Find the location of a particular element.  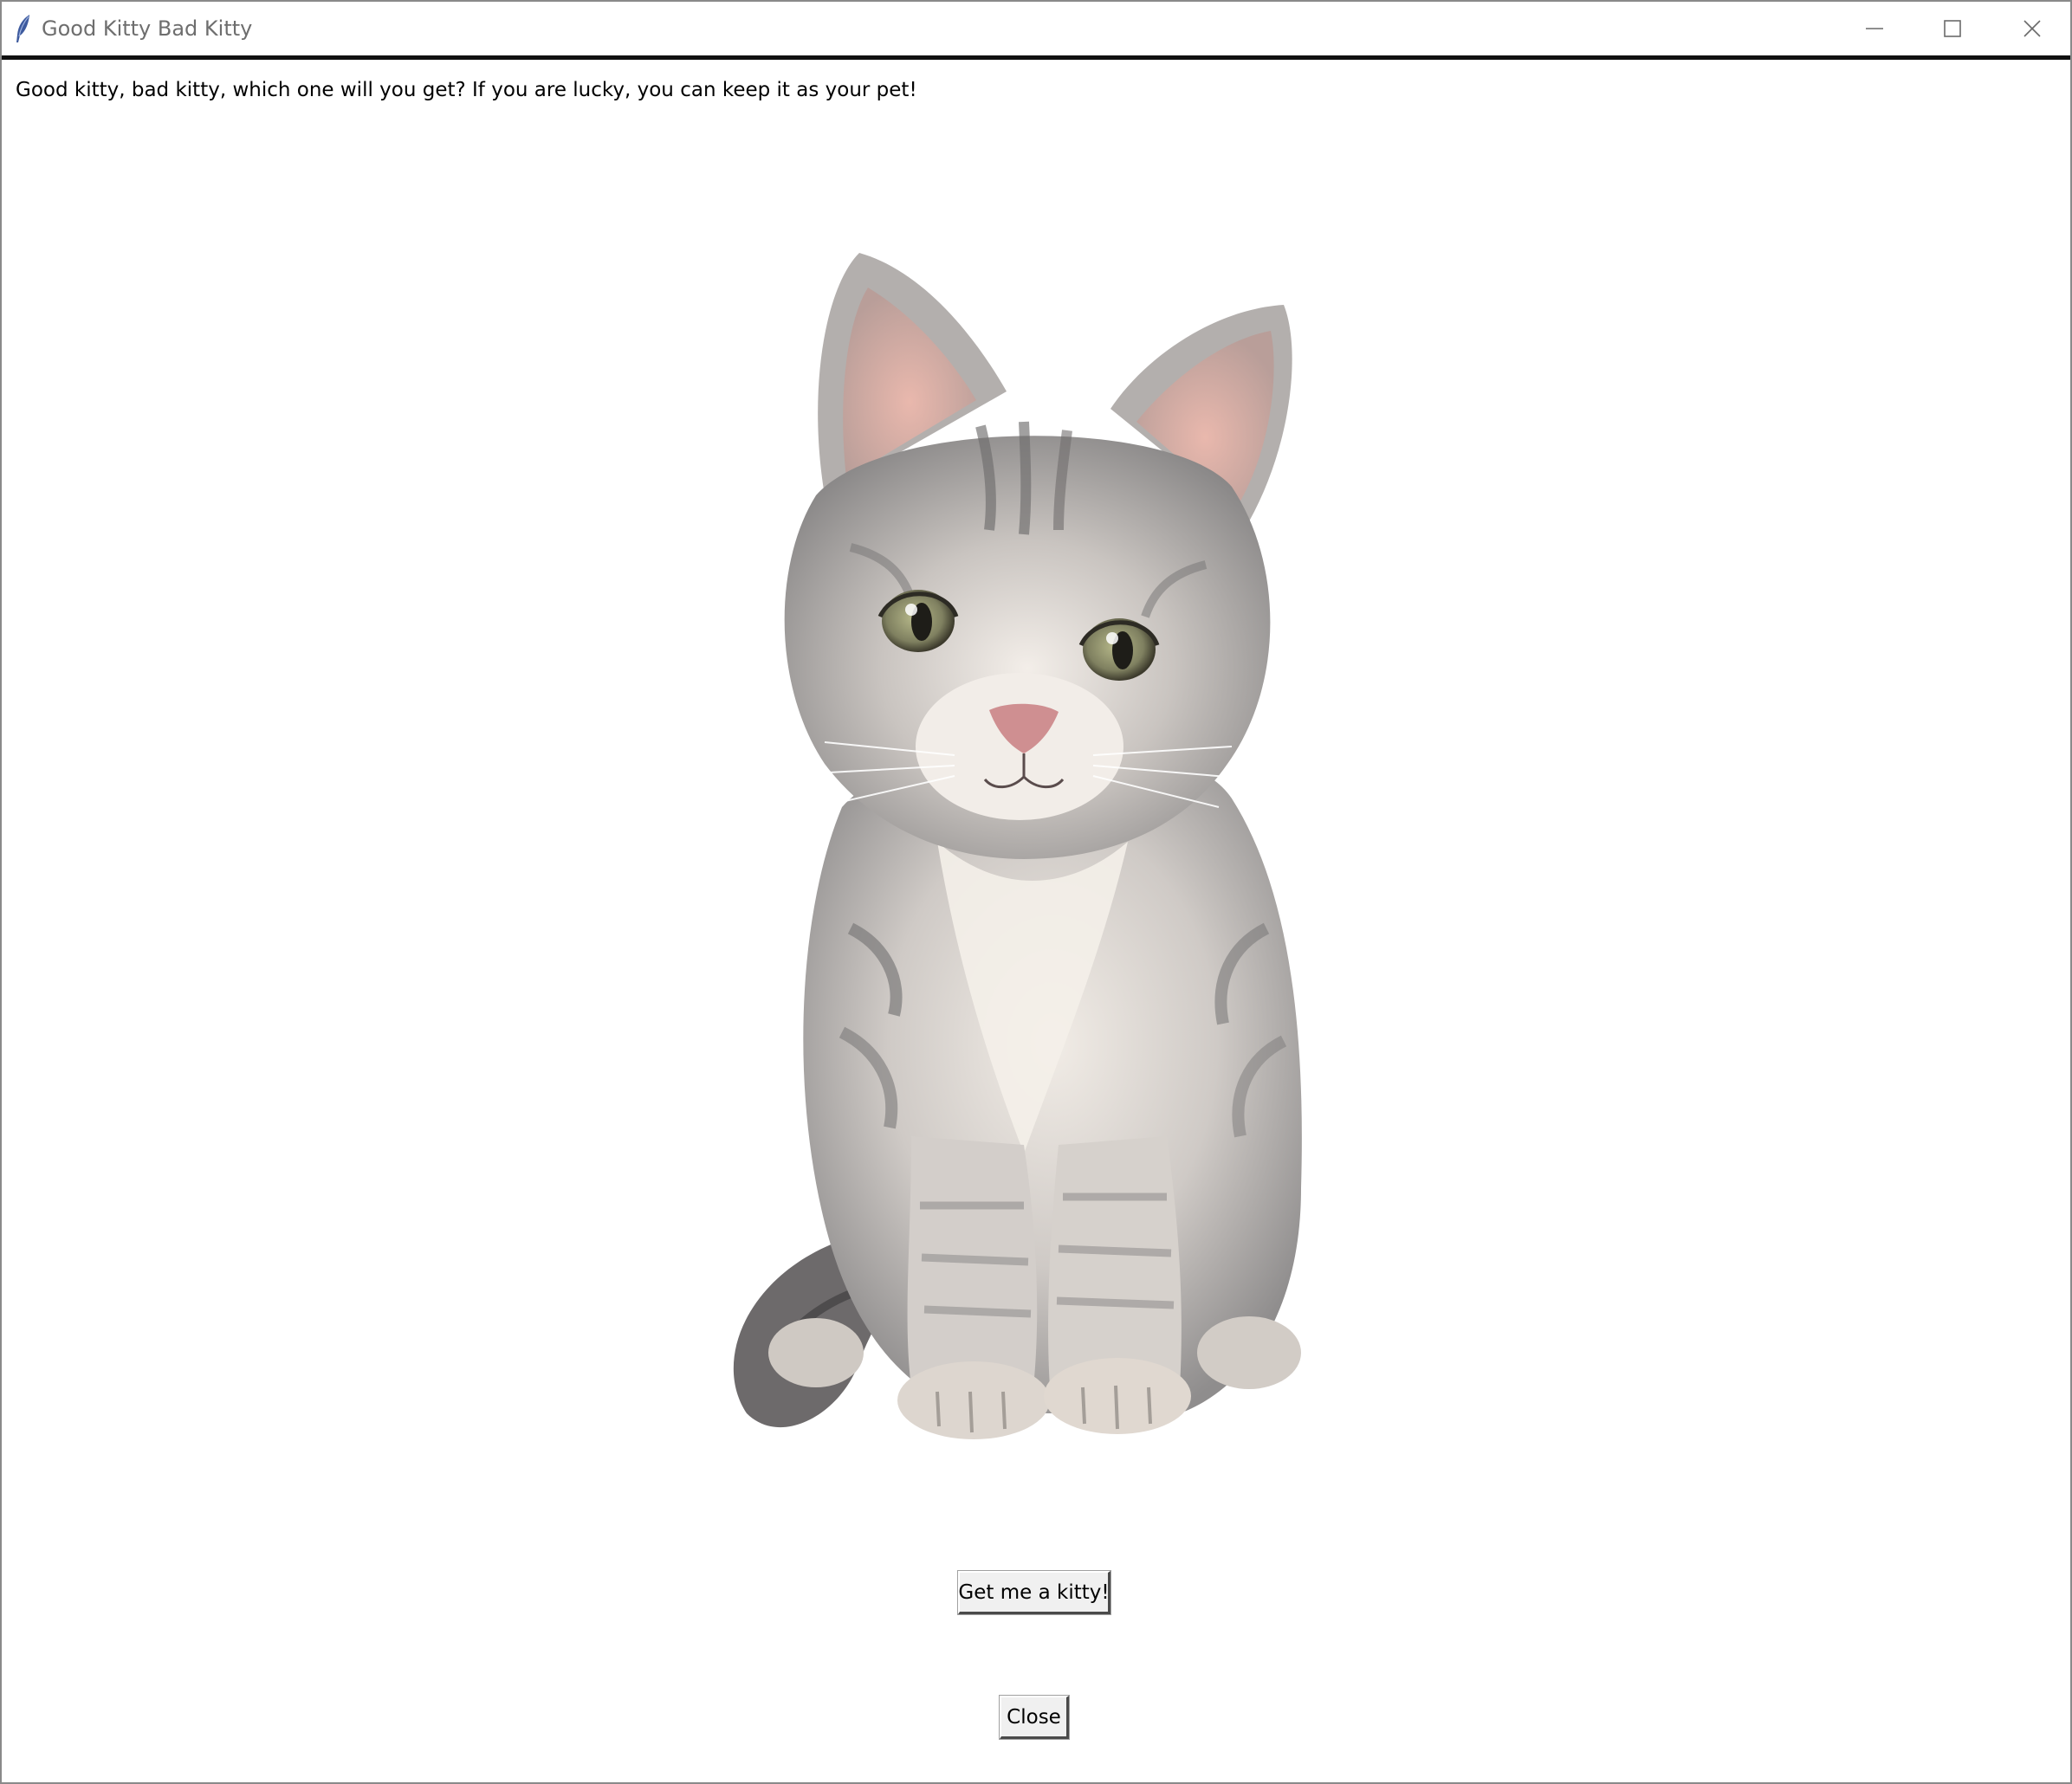

tk-feather-icon is located at coordinates (22, 28).